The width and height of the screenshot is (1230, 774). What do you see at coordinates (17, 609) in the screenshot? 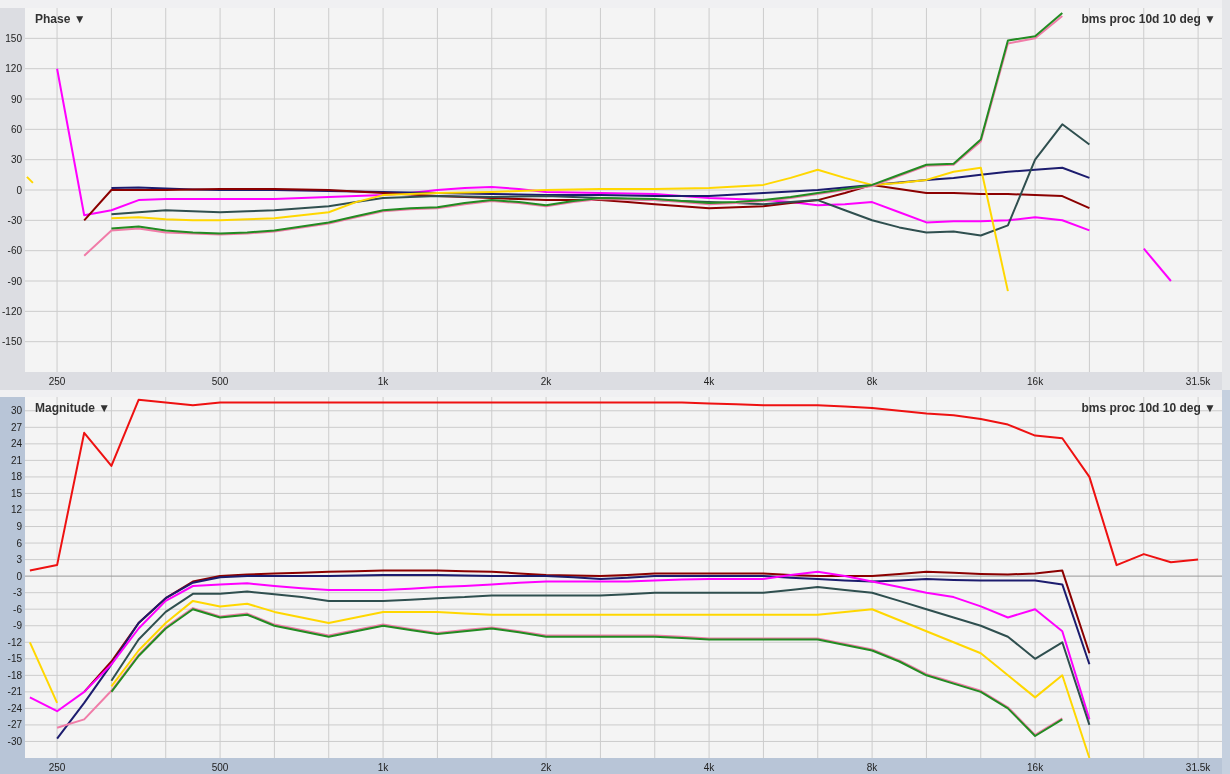
I see `y-tick-label: -6` at bounding box center [17, 609].